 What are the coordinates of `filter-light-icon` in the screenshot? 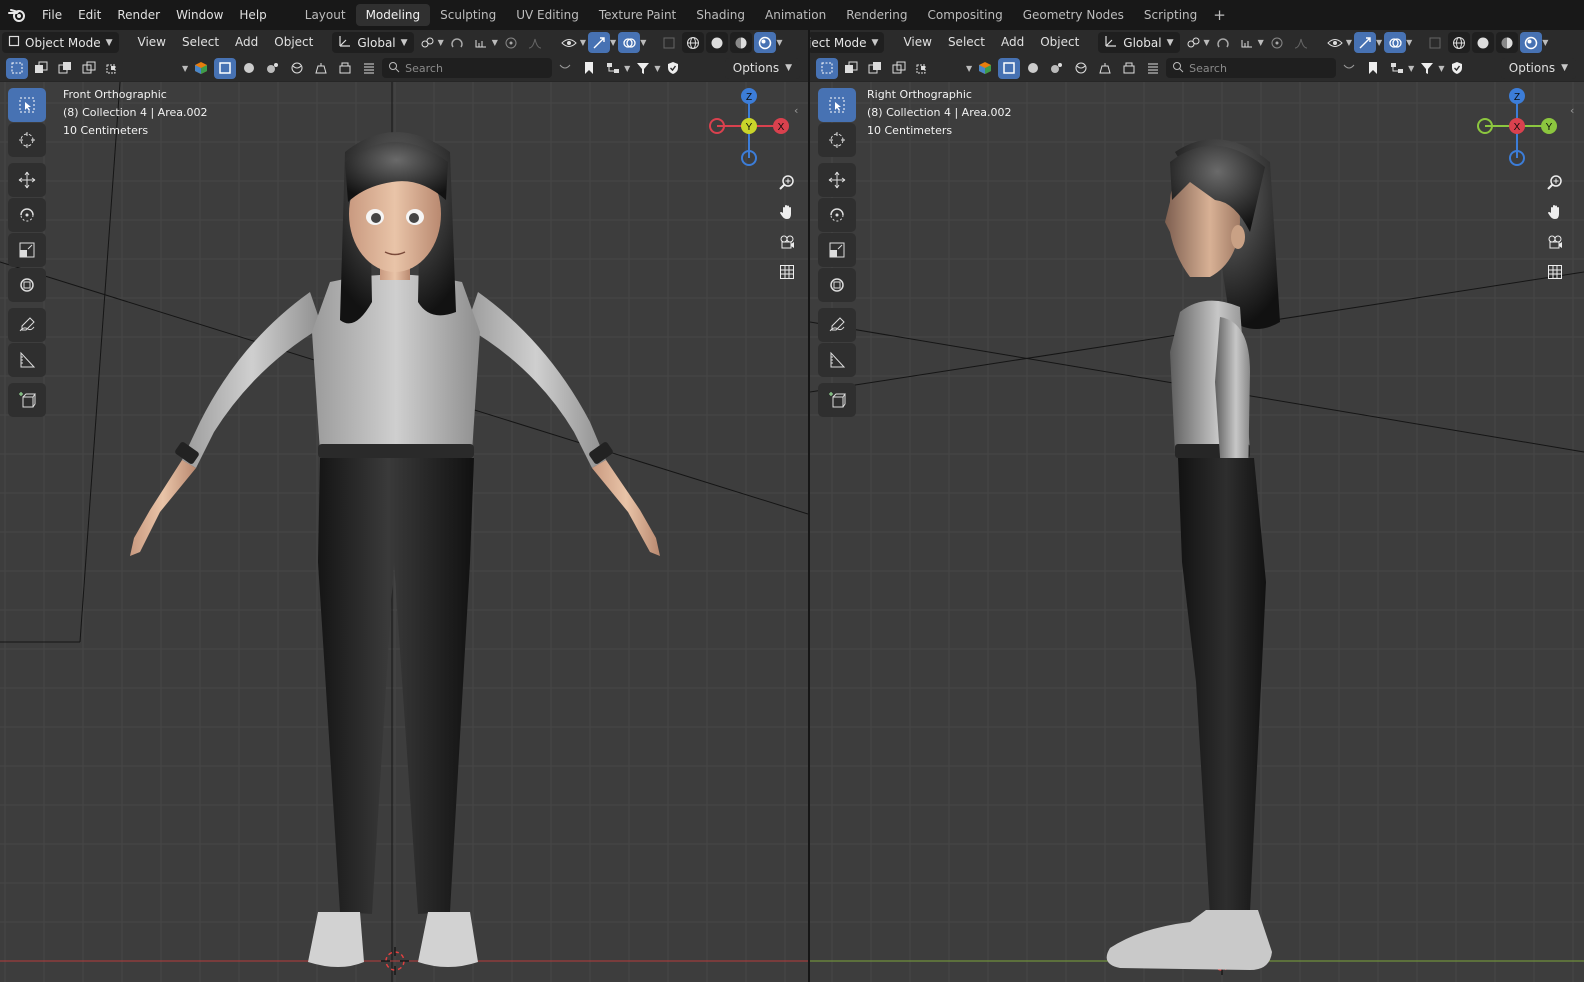 It's located at (273, 68).